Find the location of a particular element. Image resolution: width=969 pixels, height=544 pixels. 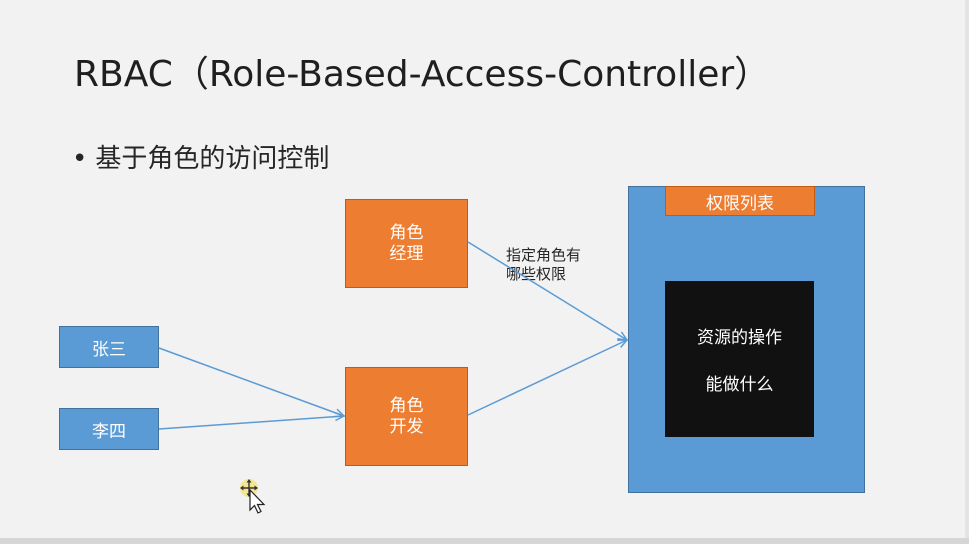

arrow-zhangsan-to-developer is located at coordinates (251, 381).